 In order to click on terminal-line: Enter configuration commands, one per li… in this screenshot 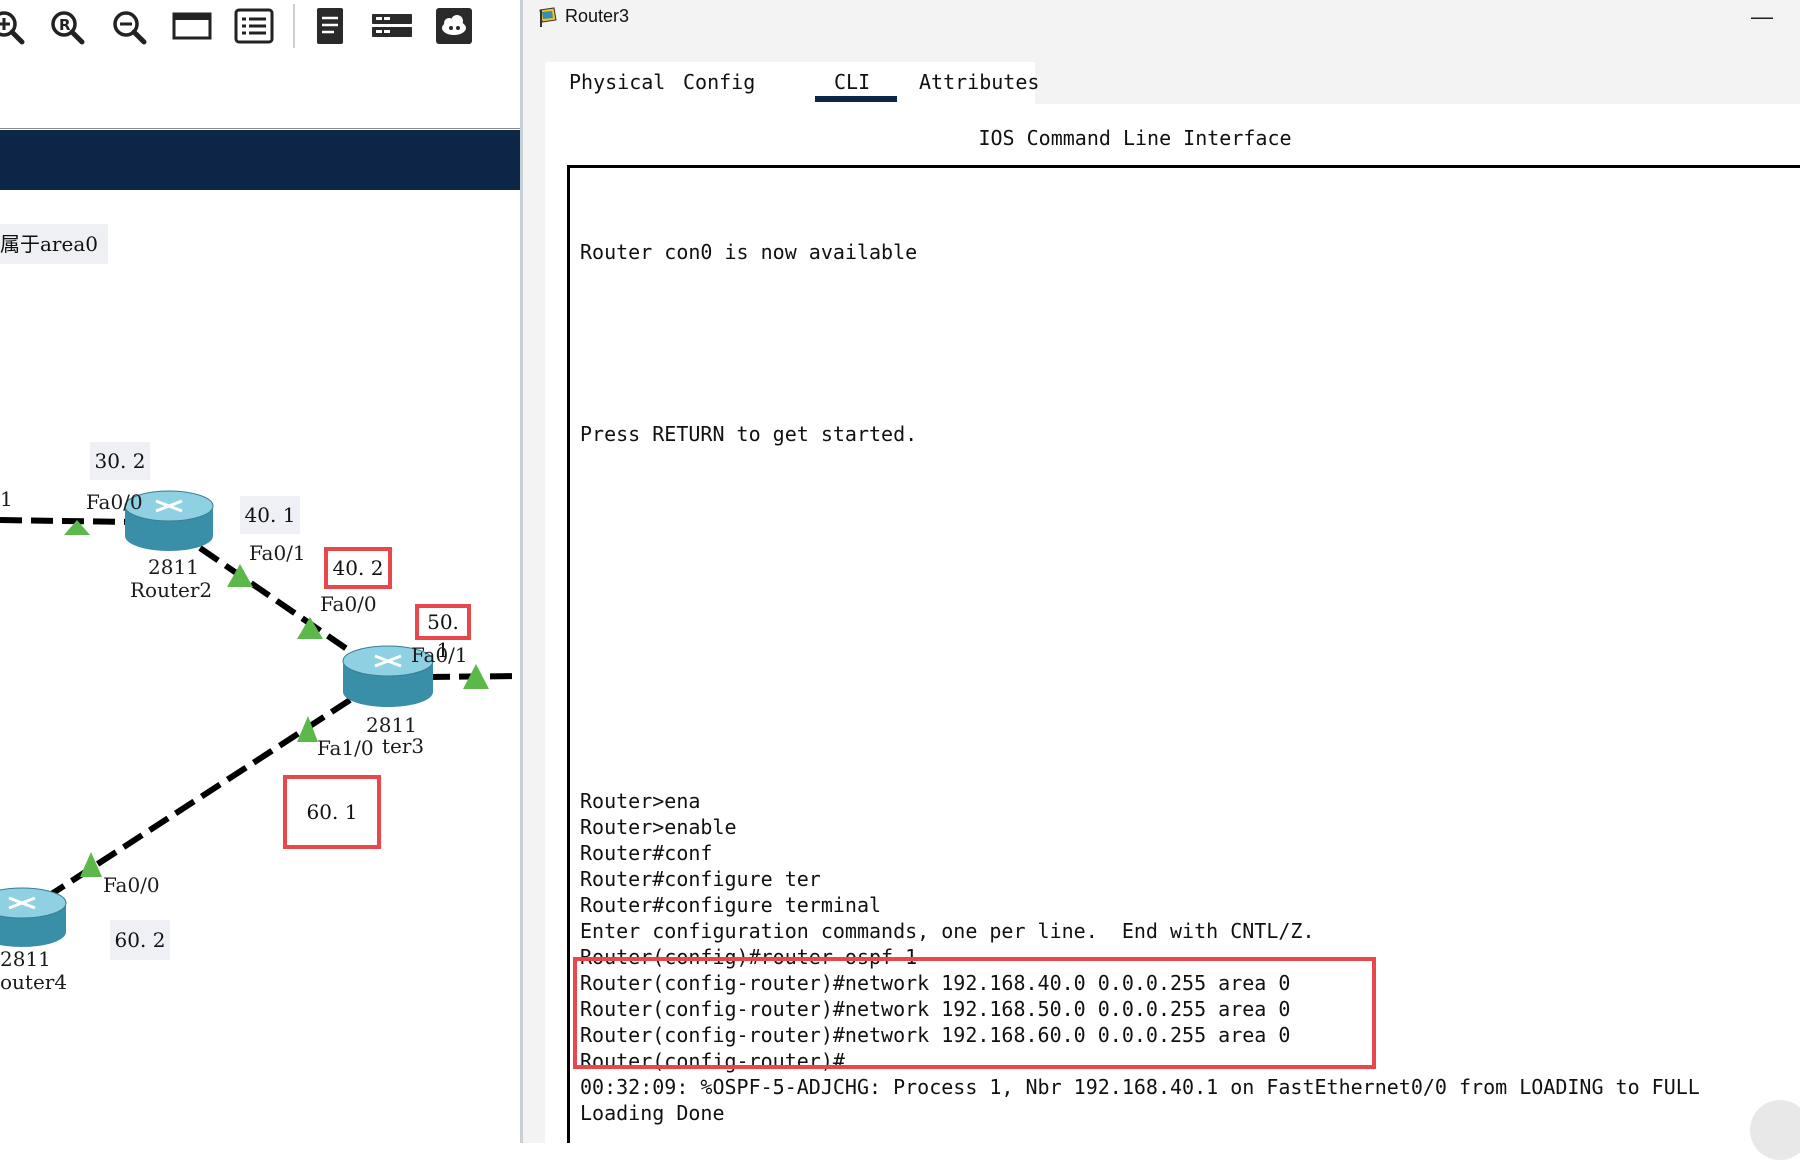, I will do `click(947, 931)`.